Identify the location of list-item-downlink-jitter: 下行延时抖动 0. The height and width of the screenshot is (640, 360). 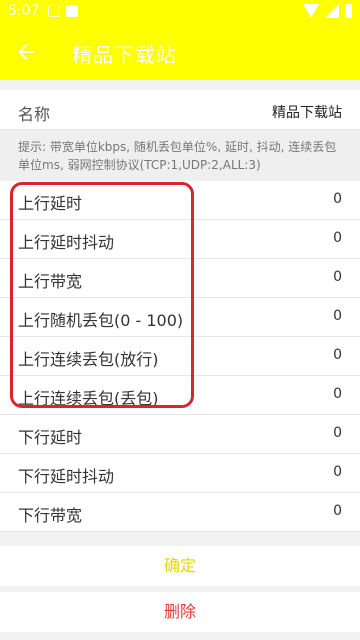
(180, 473).